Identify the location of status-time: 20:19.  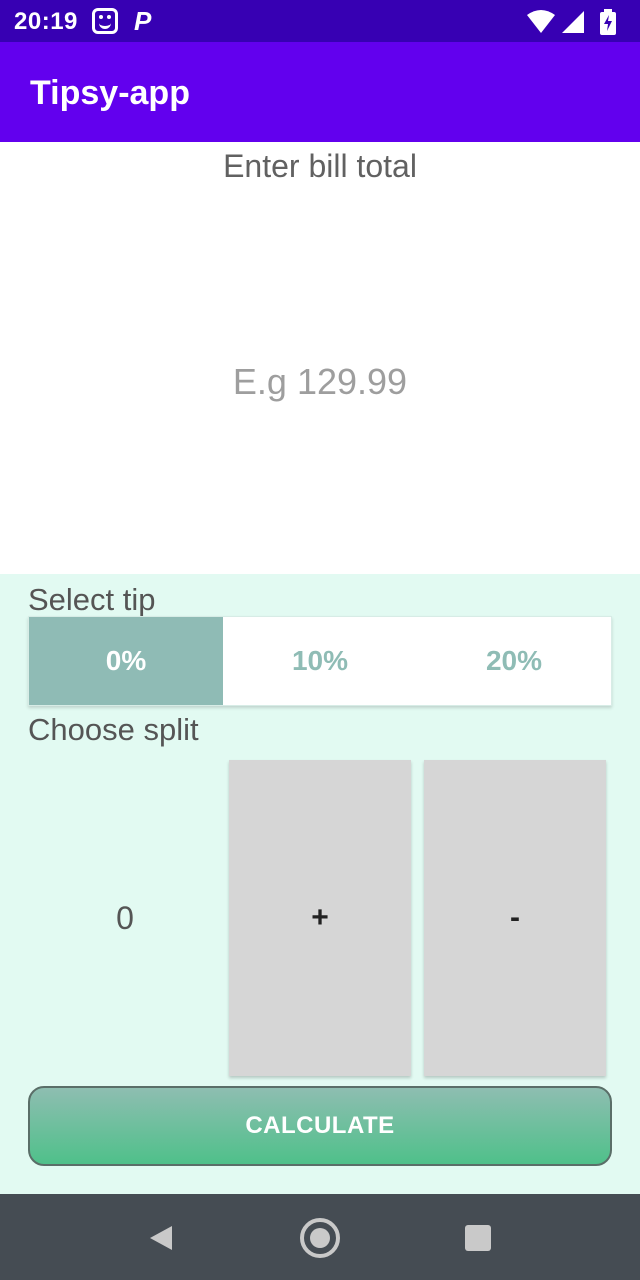
(46, 21).